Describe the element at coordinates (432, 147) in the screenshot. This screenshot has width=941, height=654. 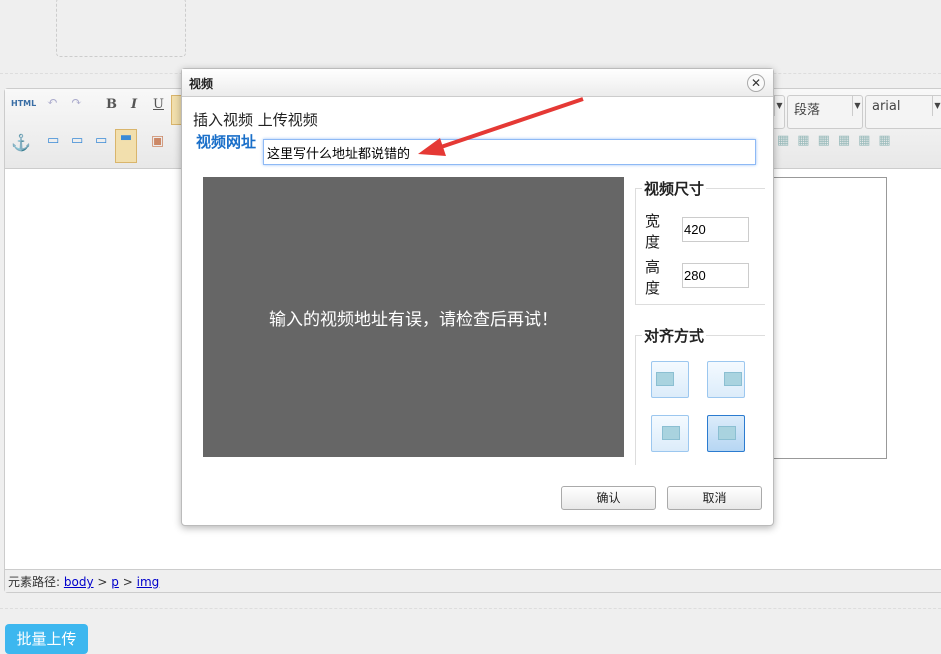
I see `arrow-head` at that location.